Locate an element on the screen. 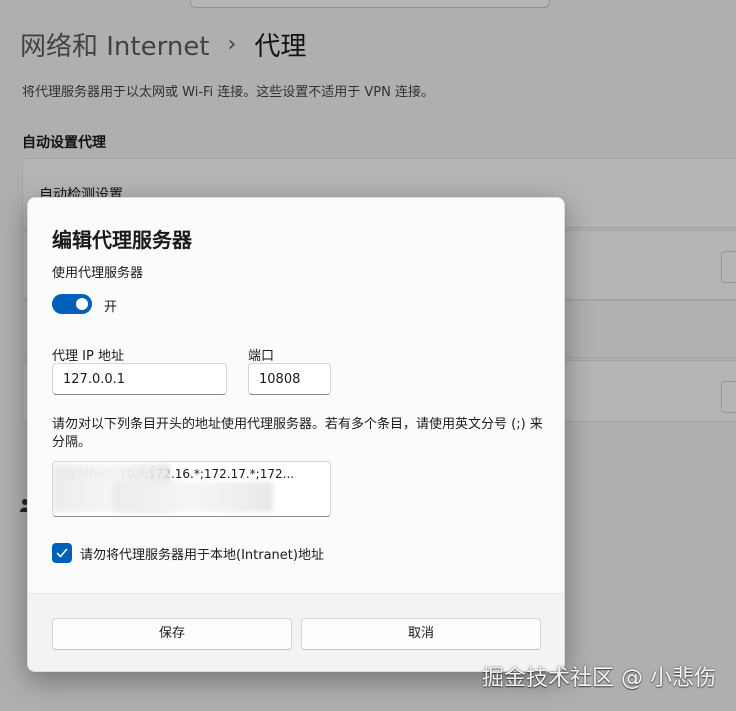 The width and height of the screenshot is (736, 711). cancel-button: 取消 is located at coordinates (421, 634).